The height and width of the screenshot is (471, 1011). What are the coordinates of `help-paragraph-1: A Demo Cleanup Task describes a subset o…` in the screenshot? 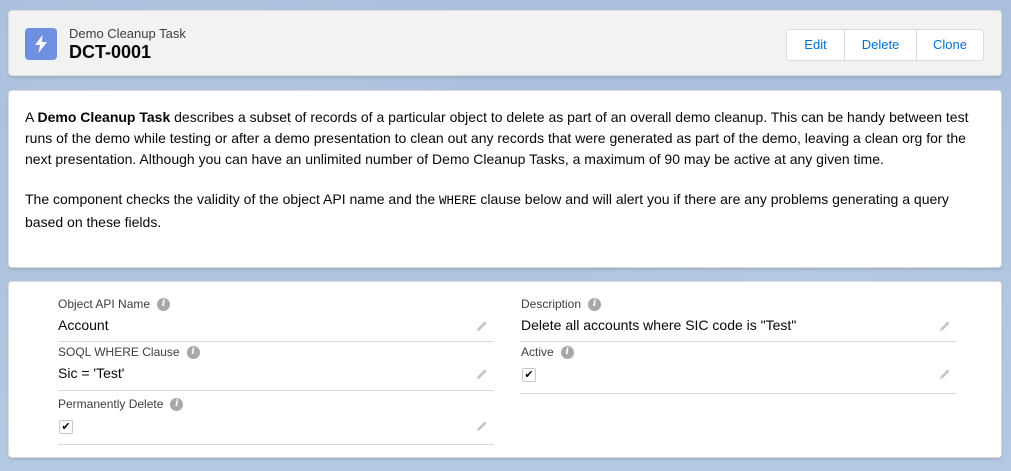 It's located at (497, 138).